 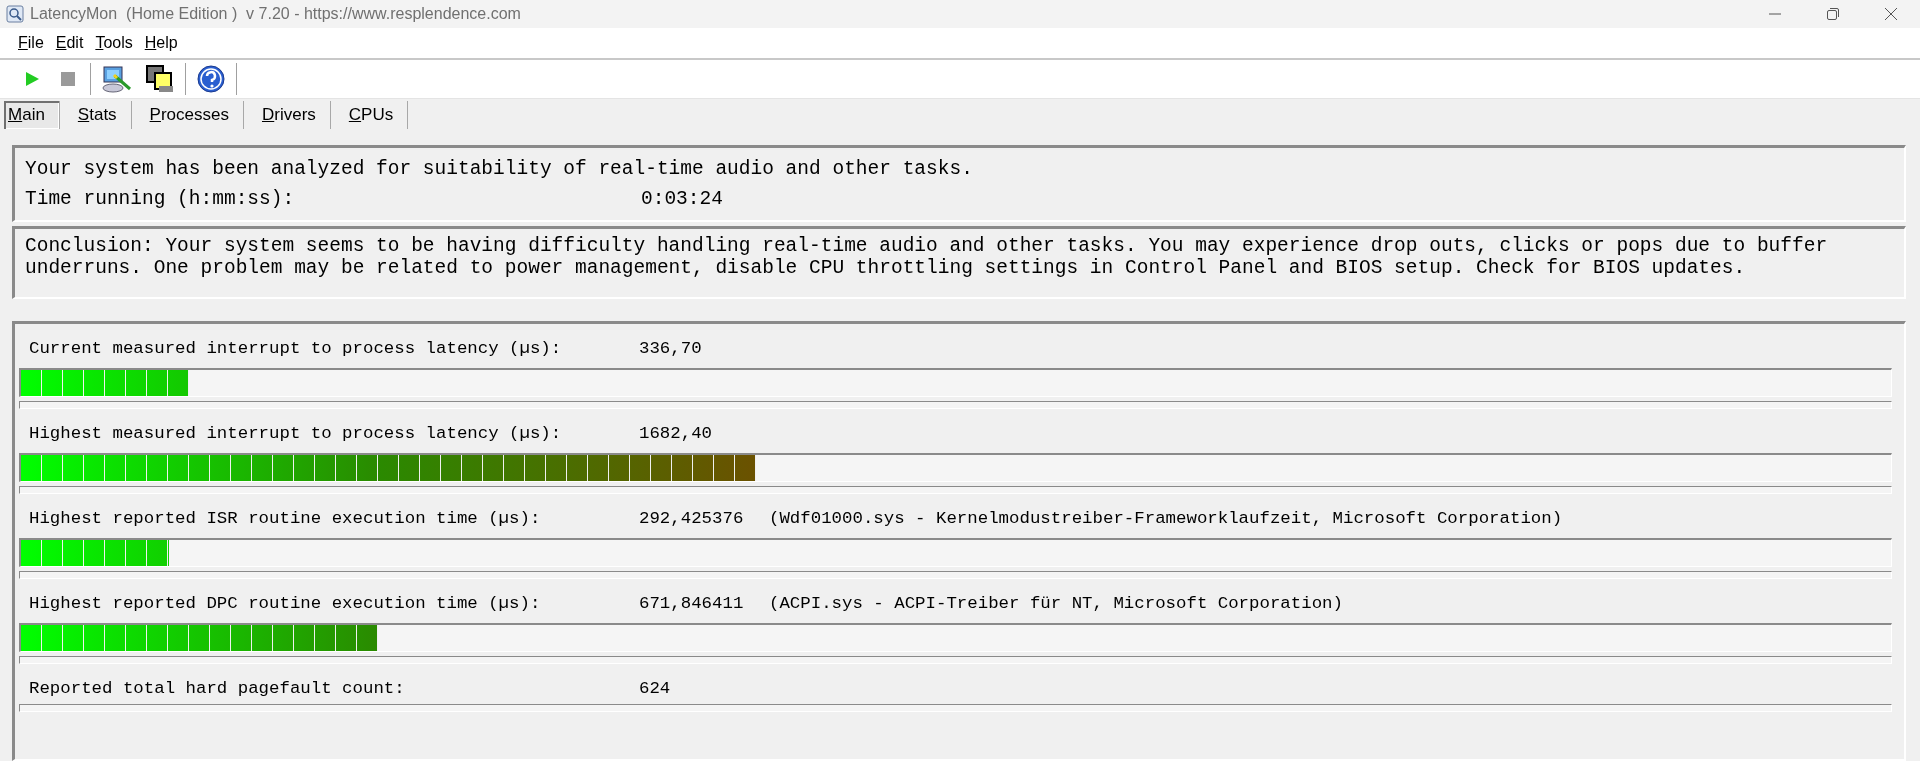 I want to click on metric-label: Current measured interrupt to process latency (µs):, so click(x=296, y=348).